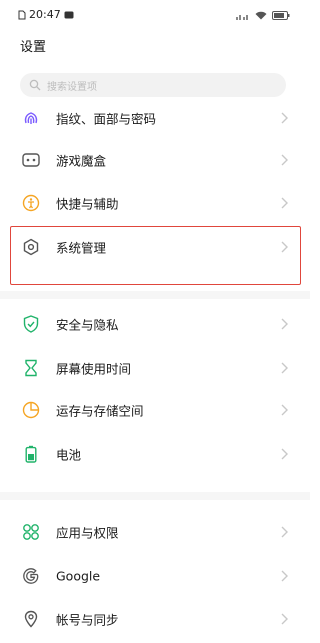  Describe the element at coordinates (31, 410) in the screenshot. I see `storage-icon` at that location.